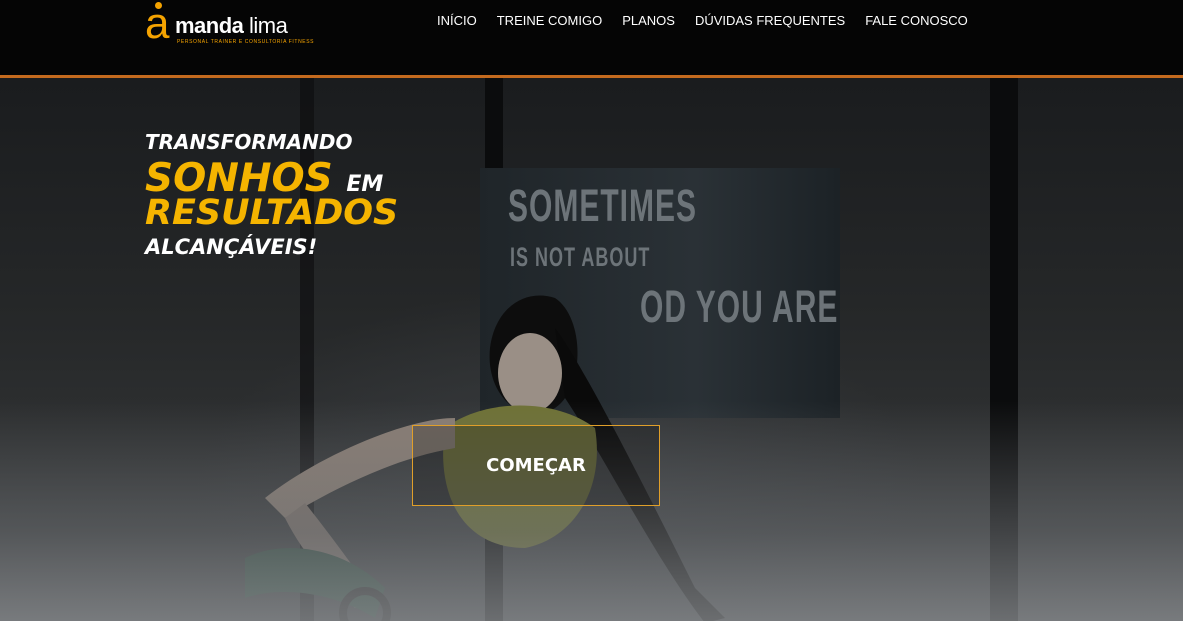  I want to click on headline-line-1: TRANSFORMANDO, so click(249, 142).